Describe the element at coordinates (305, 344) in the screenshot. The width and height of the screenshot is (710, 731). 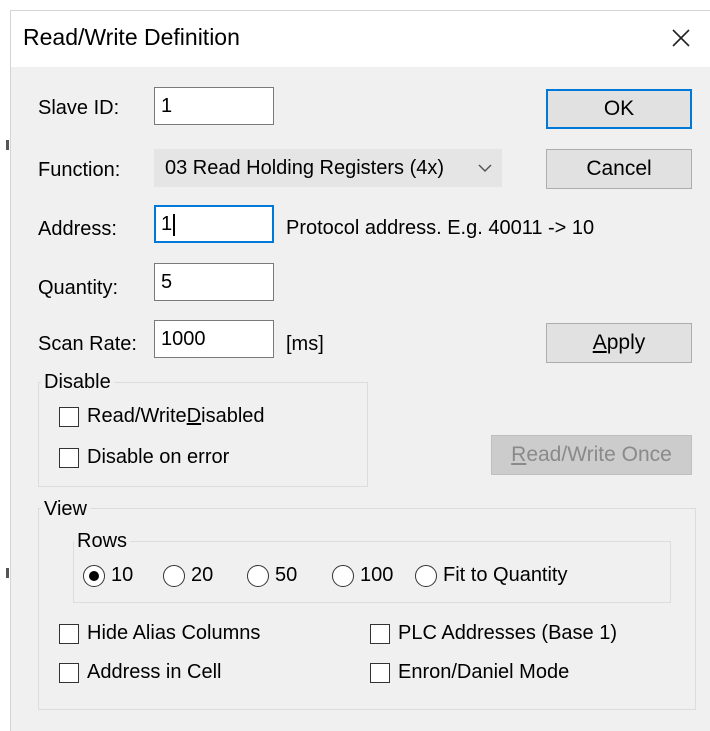
I see `scan-rate-unit: [ms]` at that location.